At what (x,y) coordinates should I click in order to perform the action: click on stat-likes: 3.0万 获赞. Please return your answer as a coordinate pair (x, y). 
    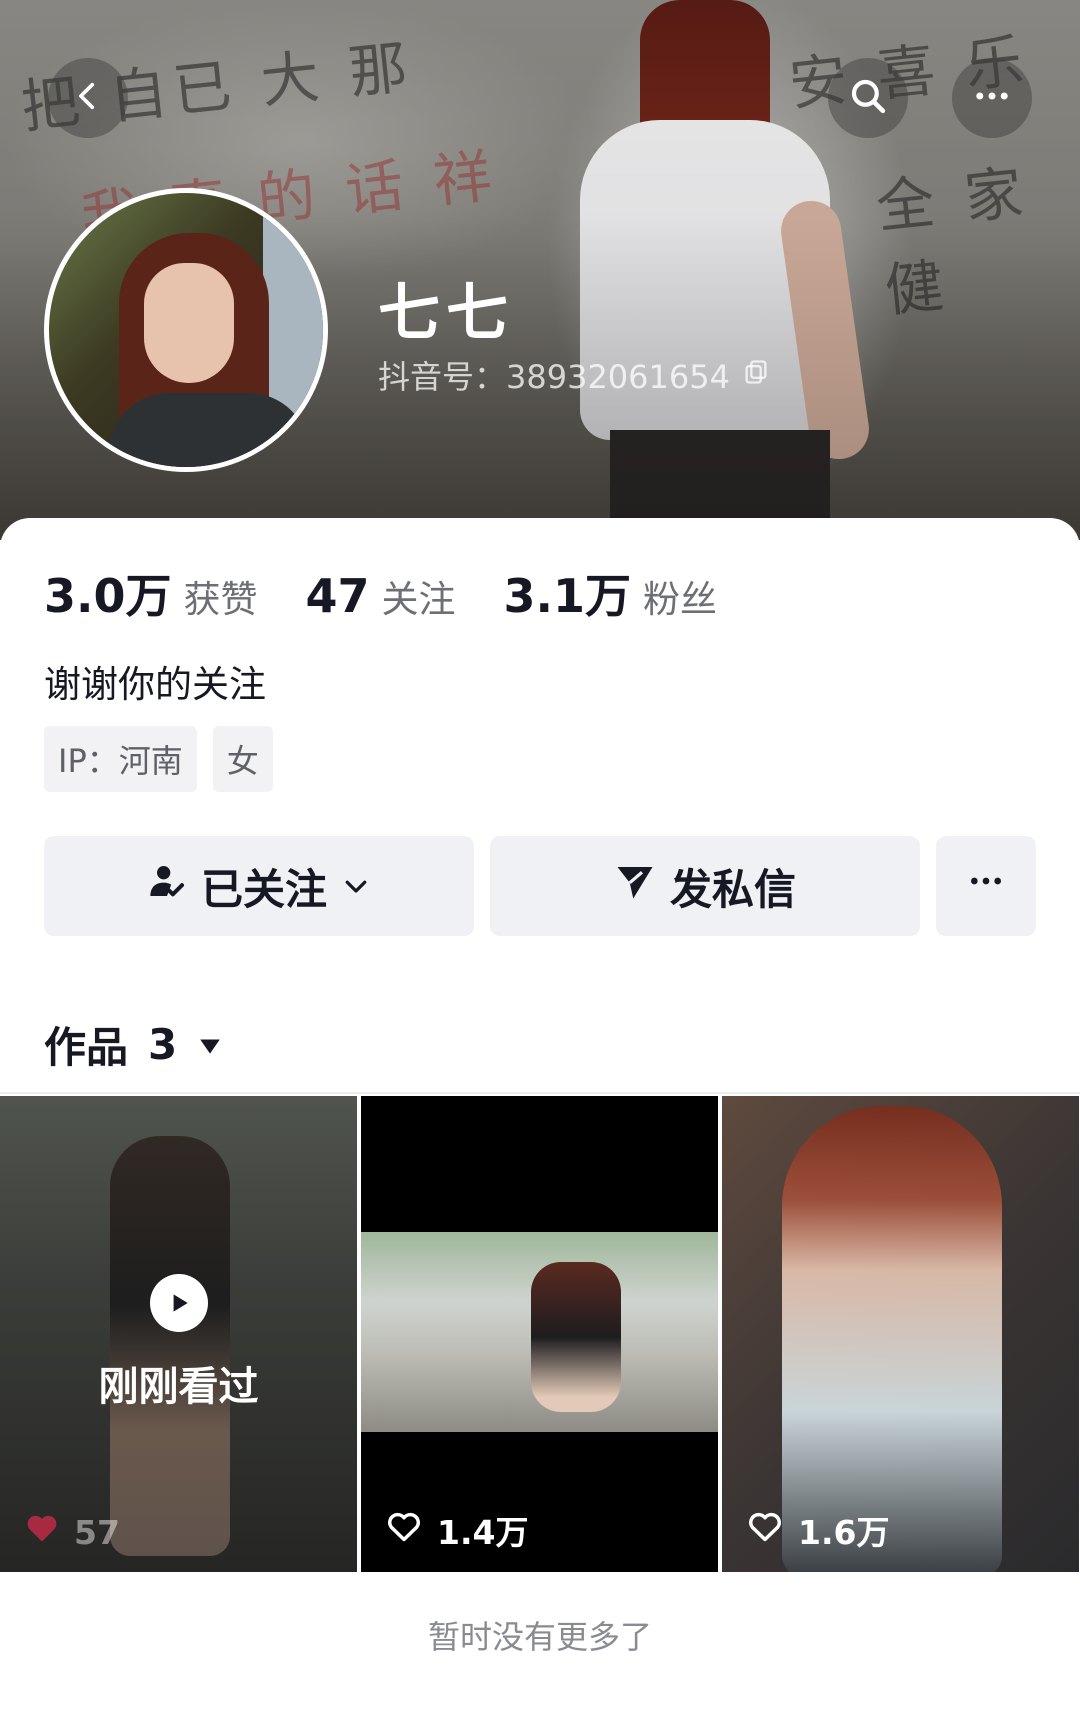
    Looking at the image, I should click on (151, 593).